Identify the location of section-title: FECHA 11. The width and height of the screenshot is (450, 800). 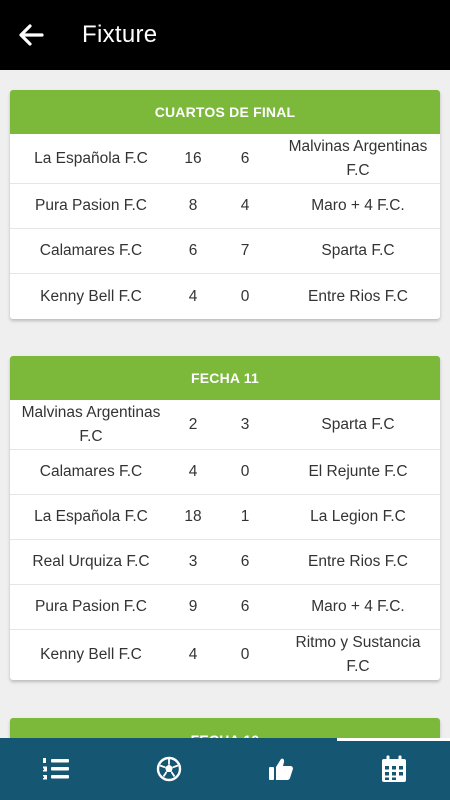
(225, 378).